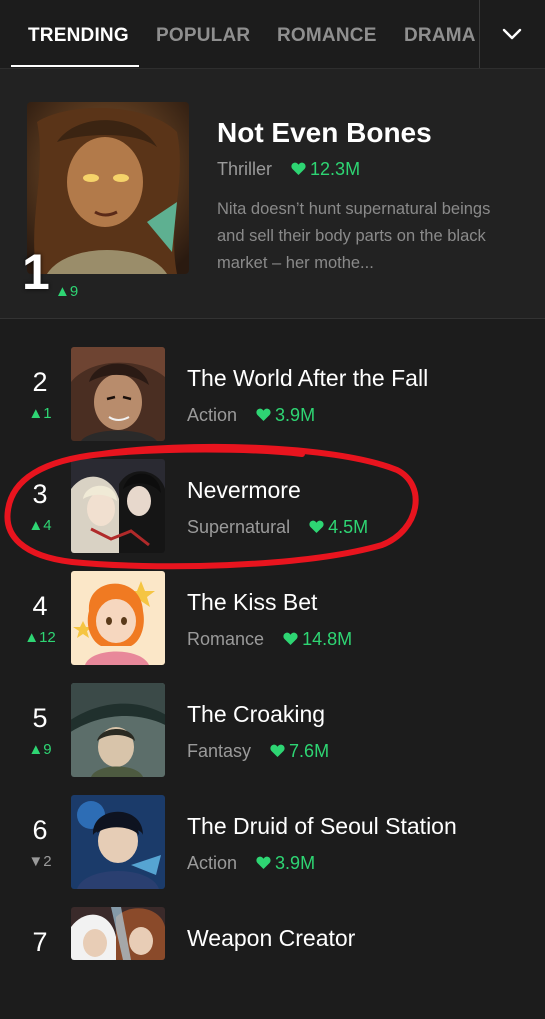 The width and height of the screenshot is (545, 1019). Describe the element at coordinates (40, 413) in the screenshot. I see `rank-change-up: ▲1` at that location.